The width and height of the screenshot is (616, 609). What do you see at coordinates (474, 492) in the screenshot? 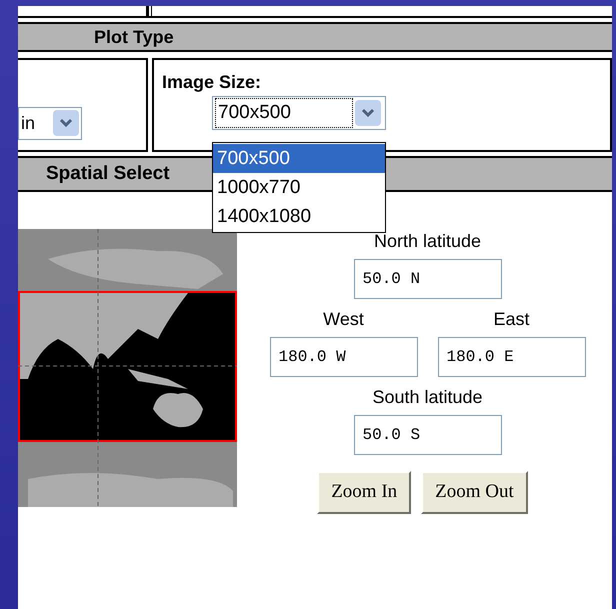
I see `zoom-button: Zoom Out` at bounding box center [474, 492].